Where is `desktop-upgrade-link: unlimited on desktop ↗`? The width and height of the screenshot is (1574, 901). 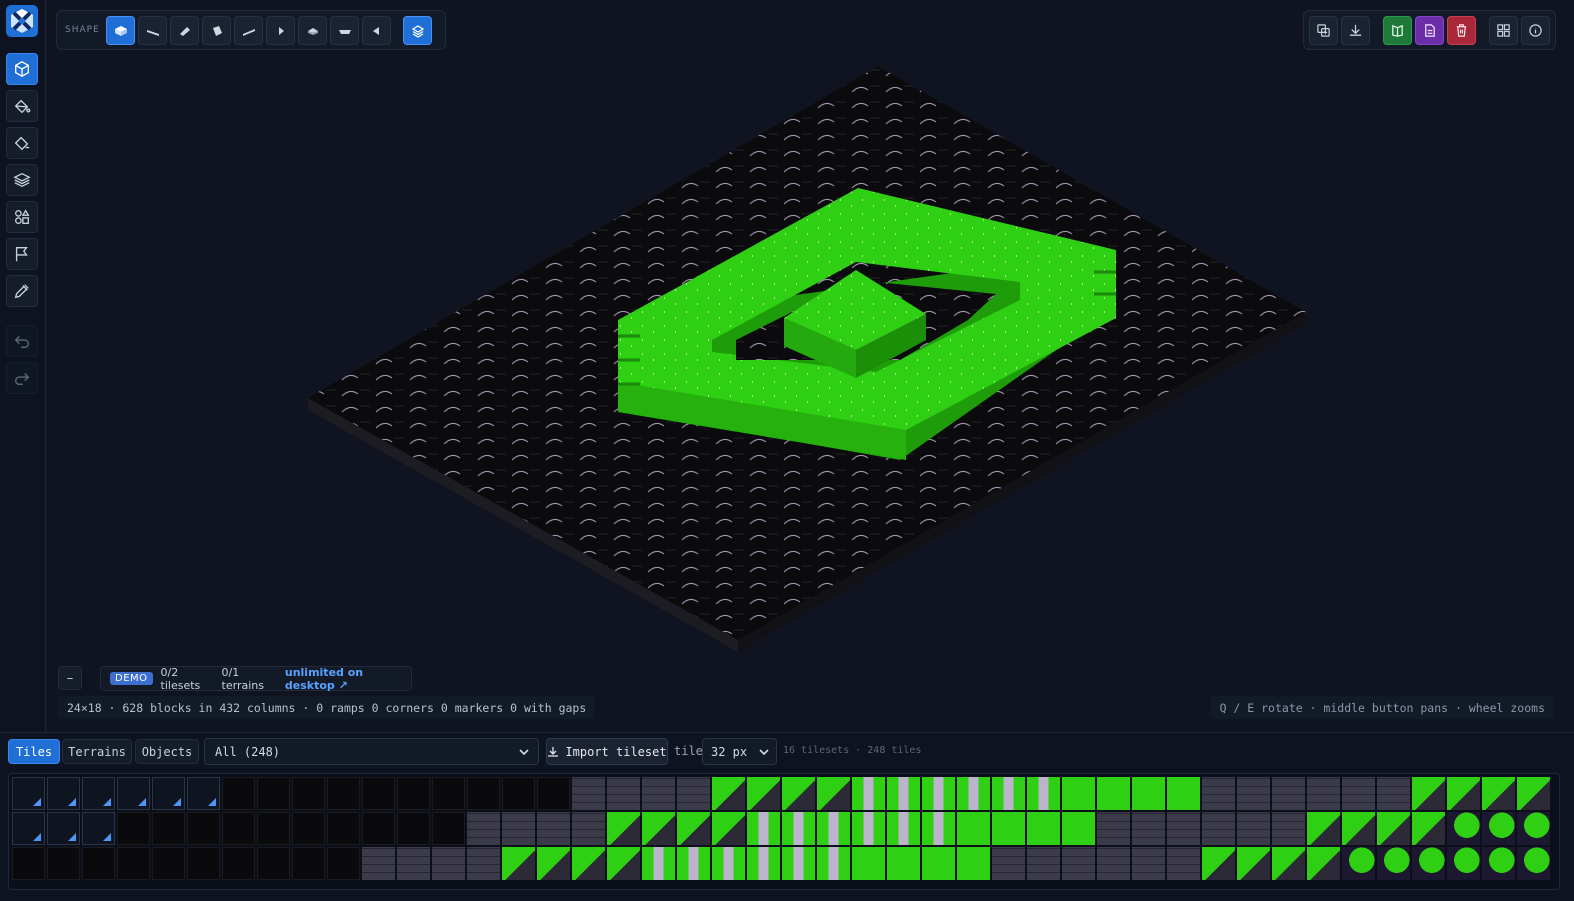
desktop-upgrade-link: unlimited on desktop ↗ is located at coordinates (348, 679).